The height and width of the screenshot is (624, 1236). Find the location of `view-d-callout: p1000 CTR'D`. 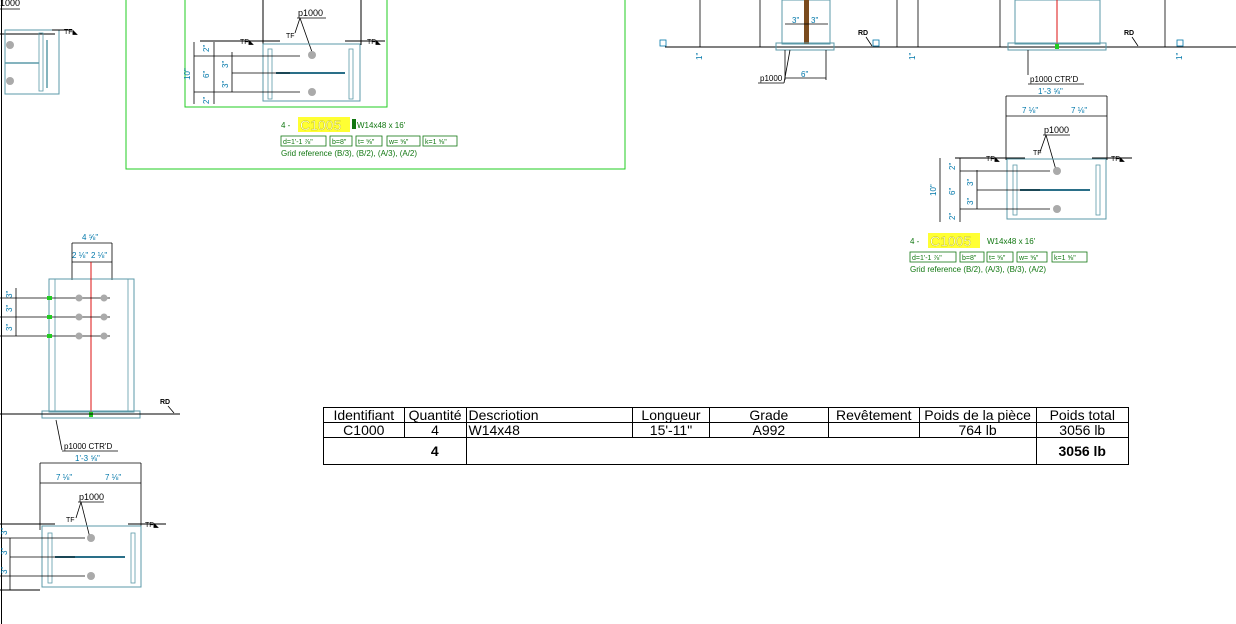

view-d-callout: p1000 CTR'D is located at coordinates (1054, 79).